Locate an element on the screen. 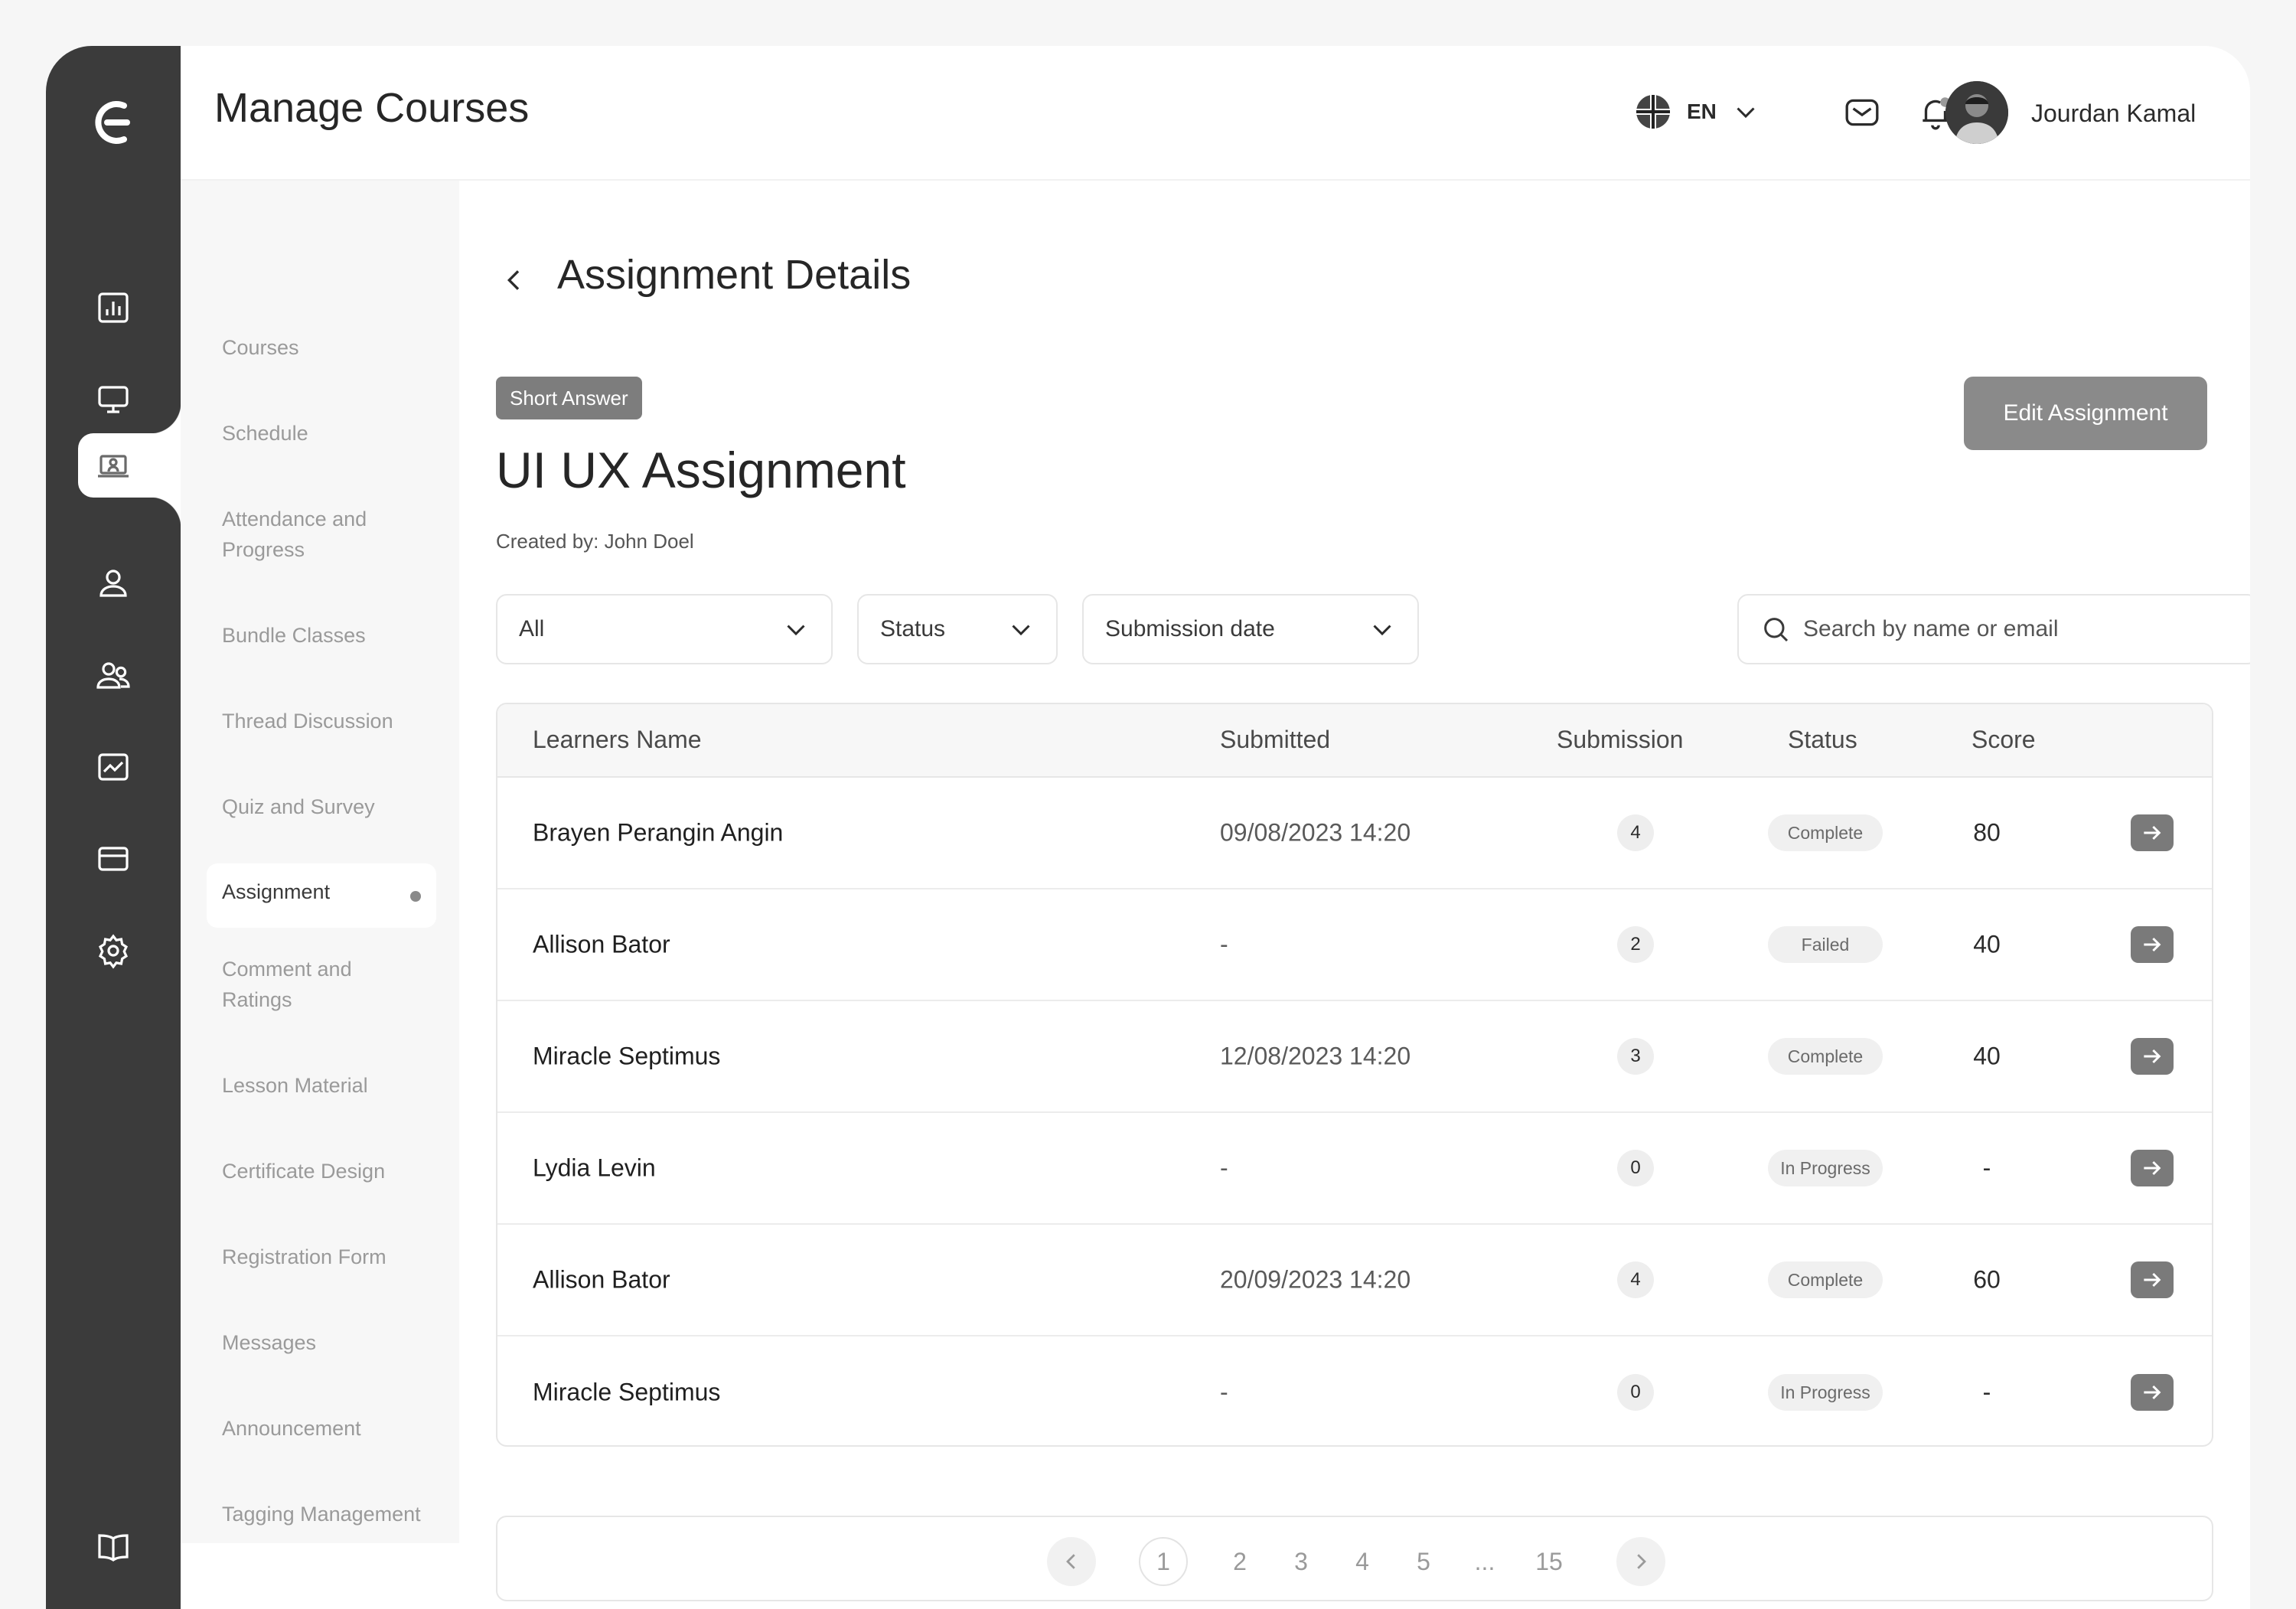 The image size is (2296, 1609). users-icon is located at coordinates (113, 675).